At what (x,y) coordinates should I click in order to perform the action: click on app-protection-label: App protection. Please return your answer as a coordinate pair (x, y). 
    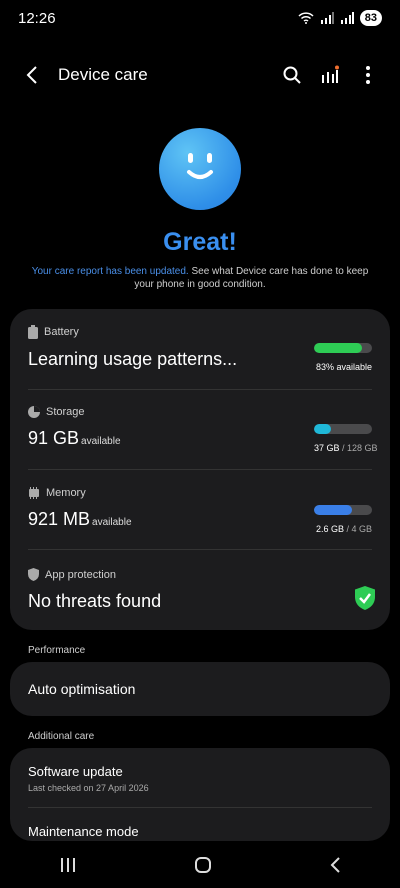
    Looking at the image, I should click on (80, 574).